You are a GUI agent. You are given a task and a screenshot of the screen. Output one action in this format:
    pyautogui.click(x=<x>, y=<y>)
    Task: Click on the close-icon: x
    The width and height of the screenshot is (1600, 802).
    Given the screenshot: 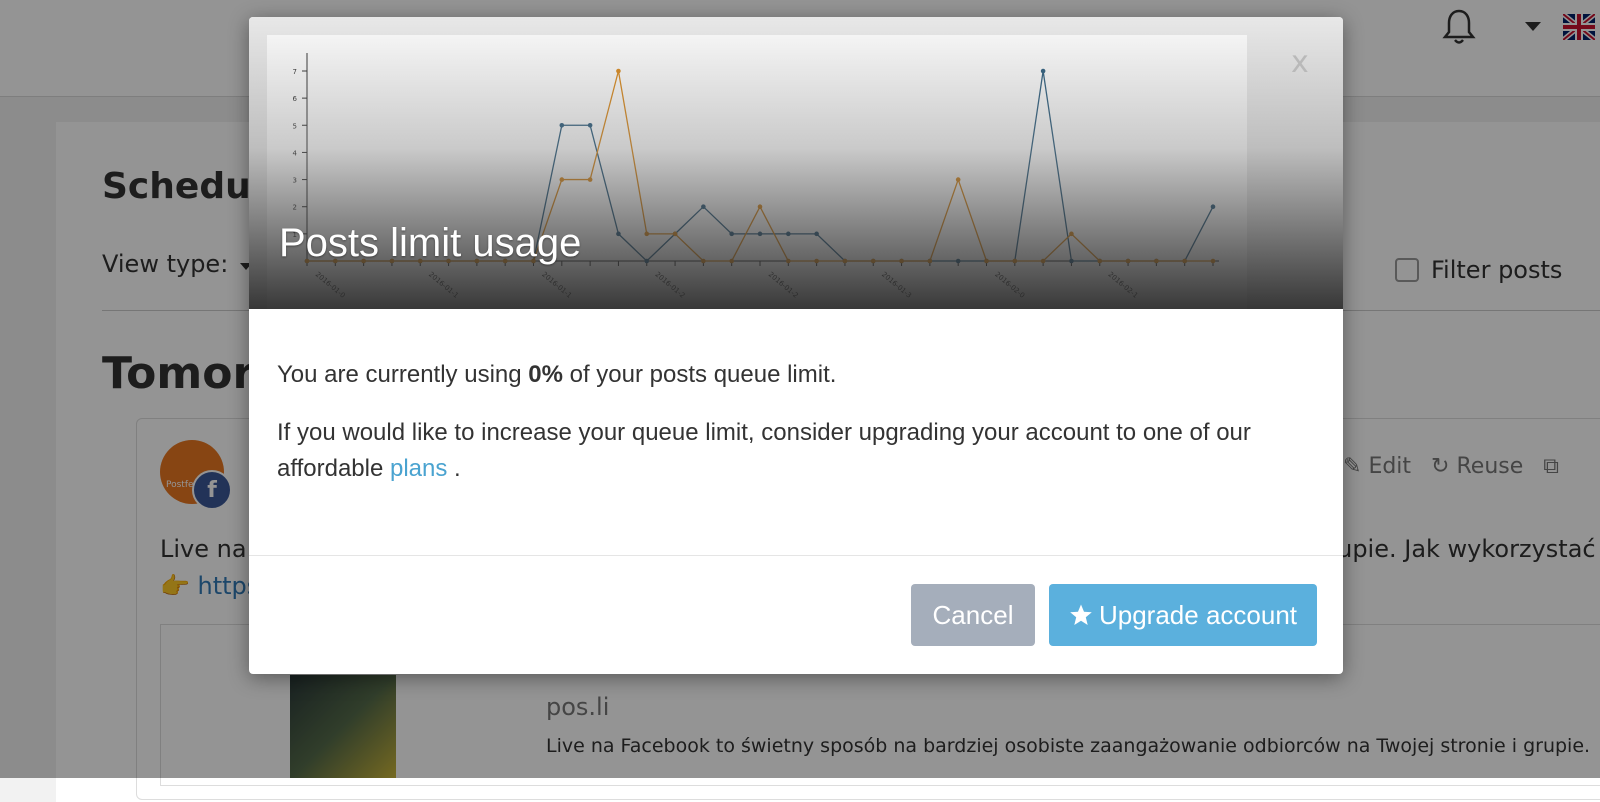 What is the action you would take?
    pyautogui.click(x=1300, y=62)
    